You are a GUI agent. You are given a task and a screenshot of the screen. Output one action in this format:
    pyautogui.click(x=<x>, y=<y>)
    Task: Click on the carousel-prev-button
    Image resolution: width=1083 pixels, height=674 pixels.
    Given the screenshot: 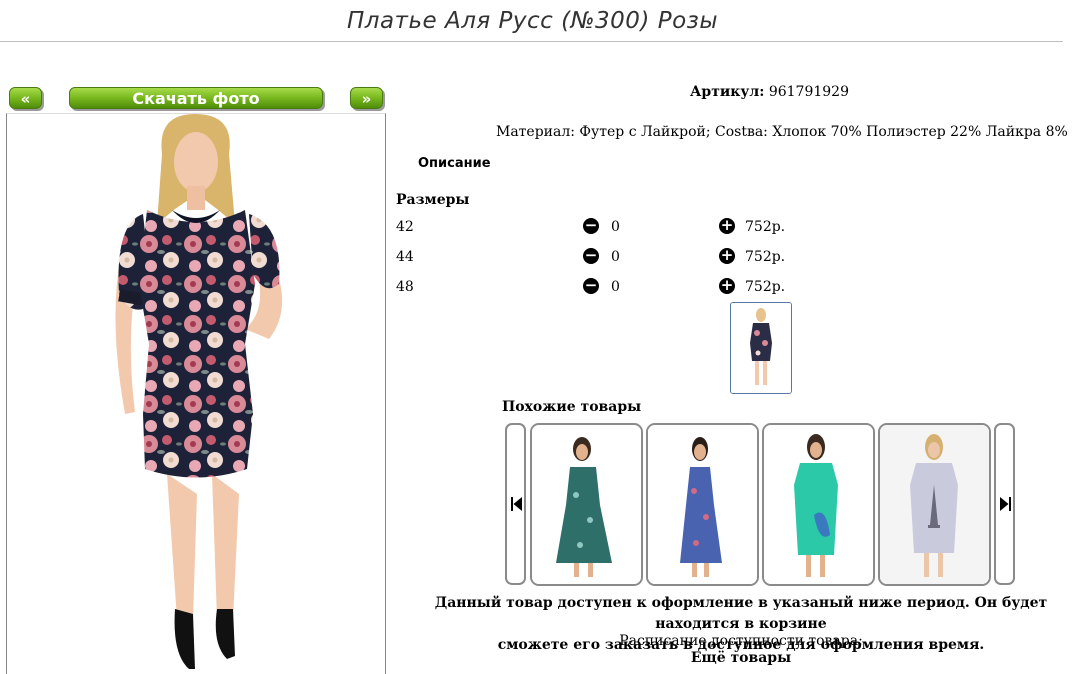 What is the action you would take?
    pyautogui.click(x=515, y=504)
    